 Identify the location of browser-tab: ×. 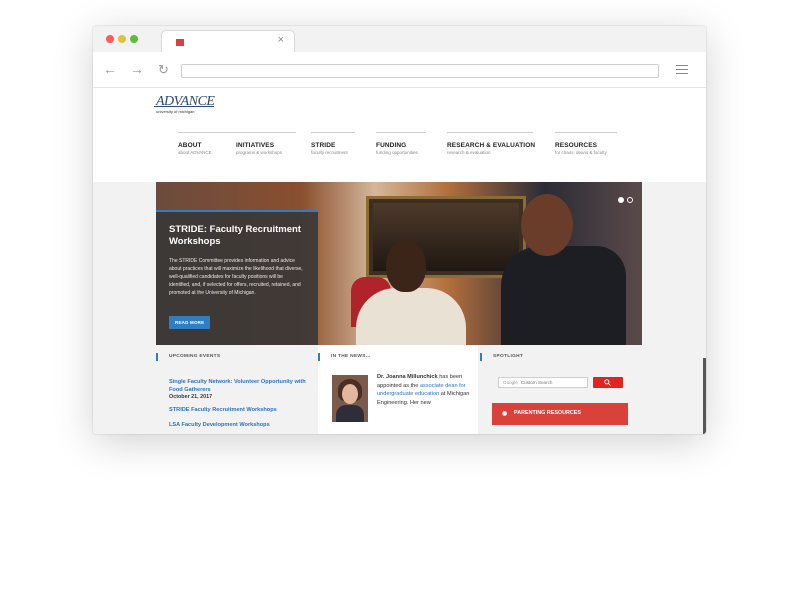
(228, 41).